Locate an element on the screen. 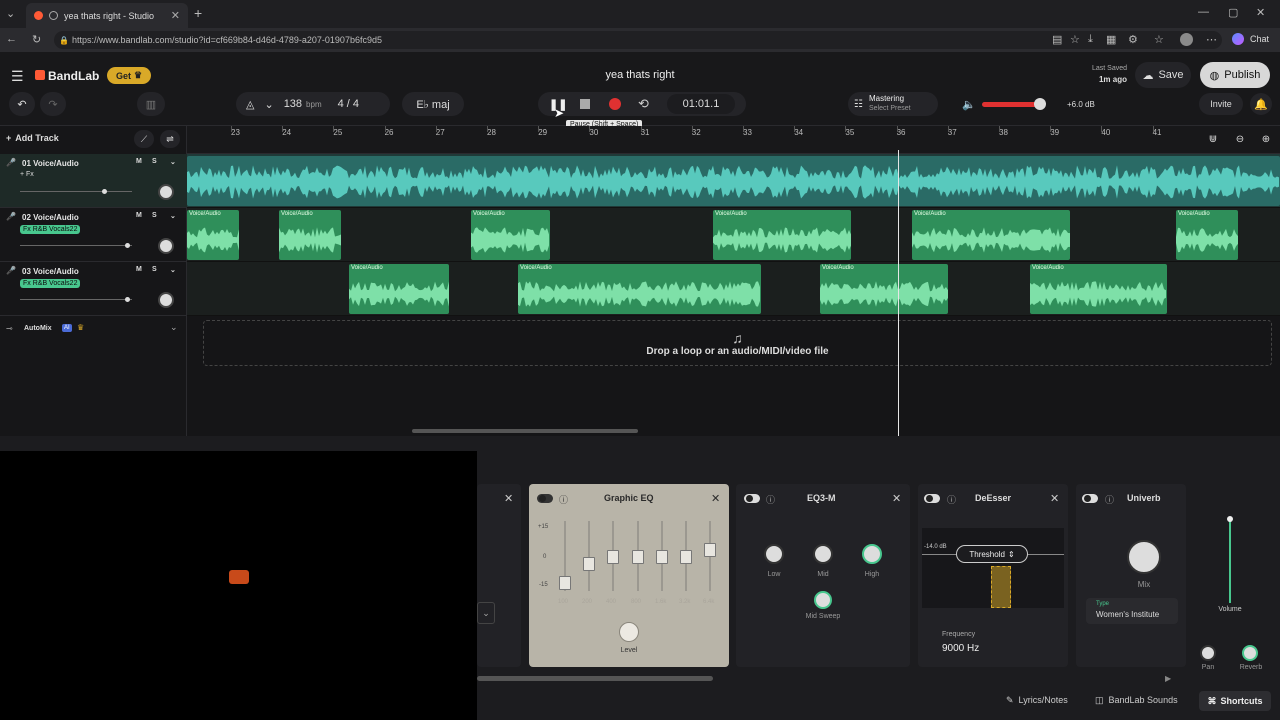 The height and width of the screenshot is (720, 1280). invite-button: Invite is located at coordinates (1221, 104).